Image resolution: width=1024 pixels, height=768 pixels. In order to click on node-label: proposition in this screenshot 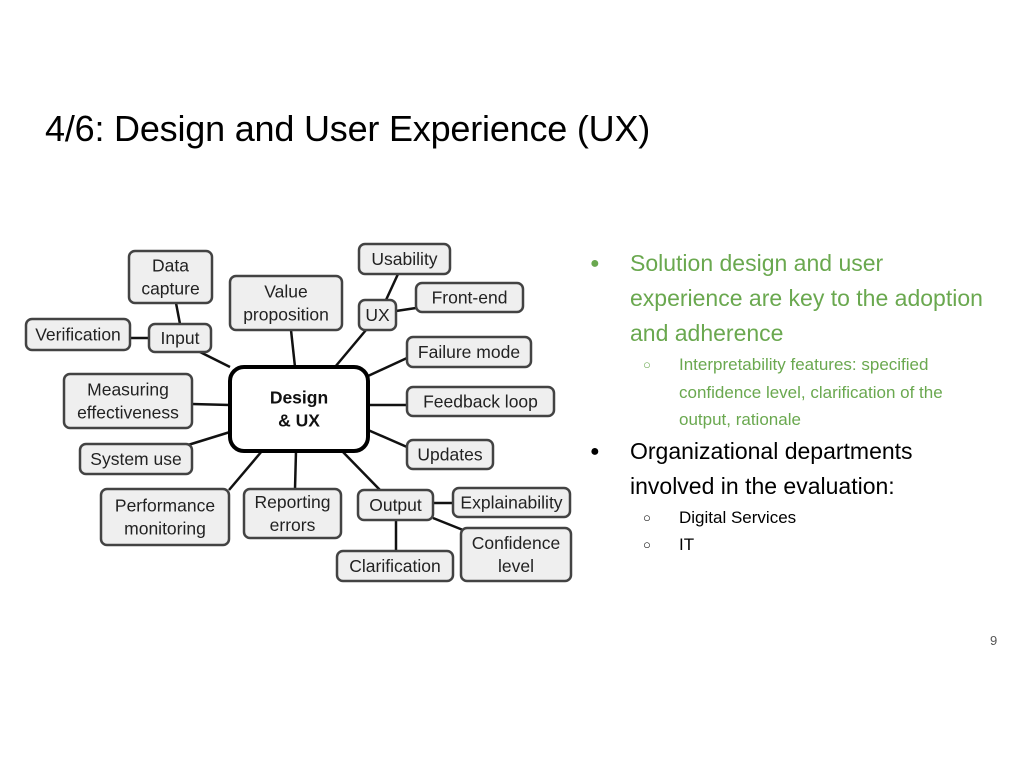, I will do `click(286, 315)`.